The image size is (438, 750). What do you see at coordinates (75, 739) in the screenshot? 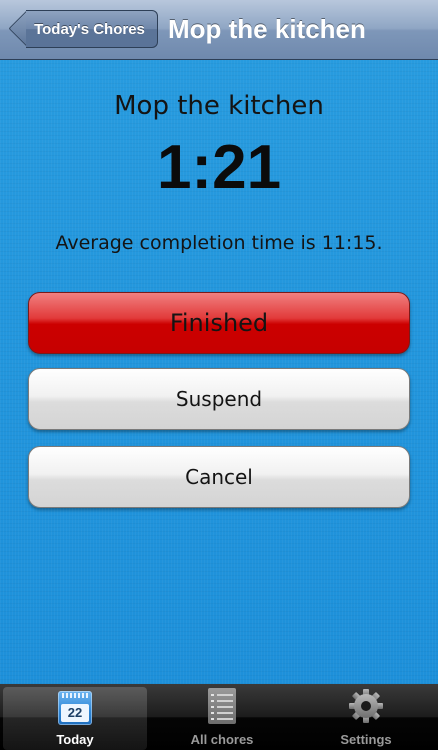
I see `tab-today-label: Today` at bounding box center [75, 739].